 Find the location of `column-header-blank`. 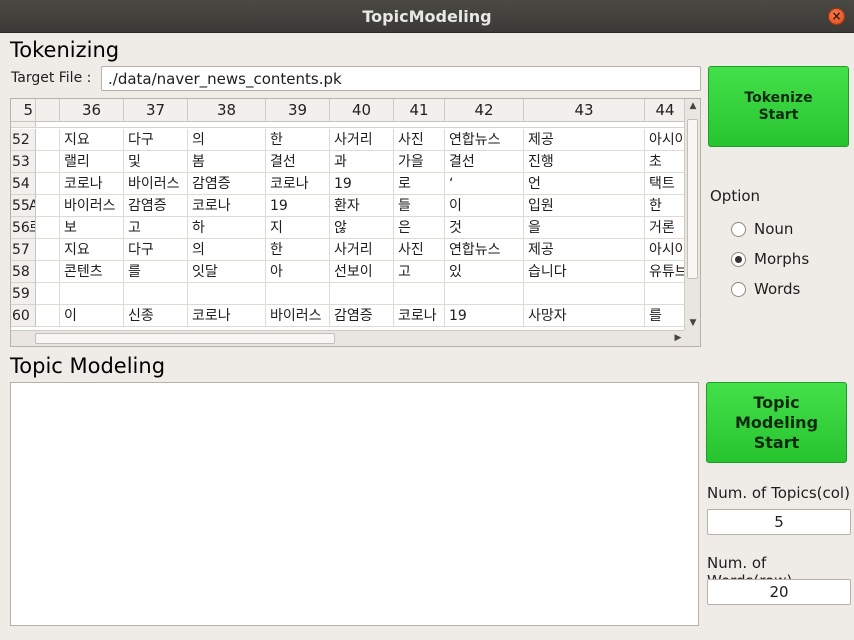

column-header-blank is located at coordinates (48, 110).